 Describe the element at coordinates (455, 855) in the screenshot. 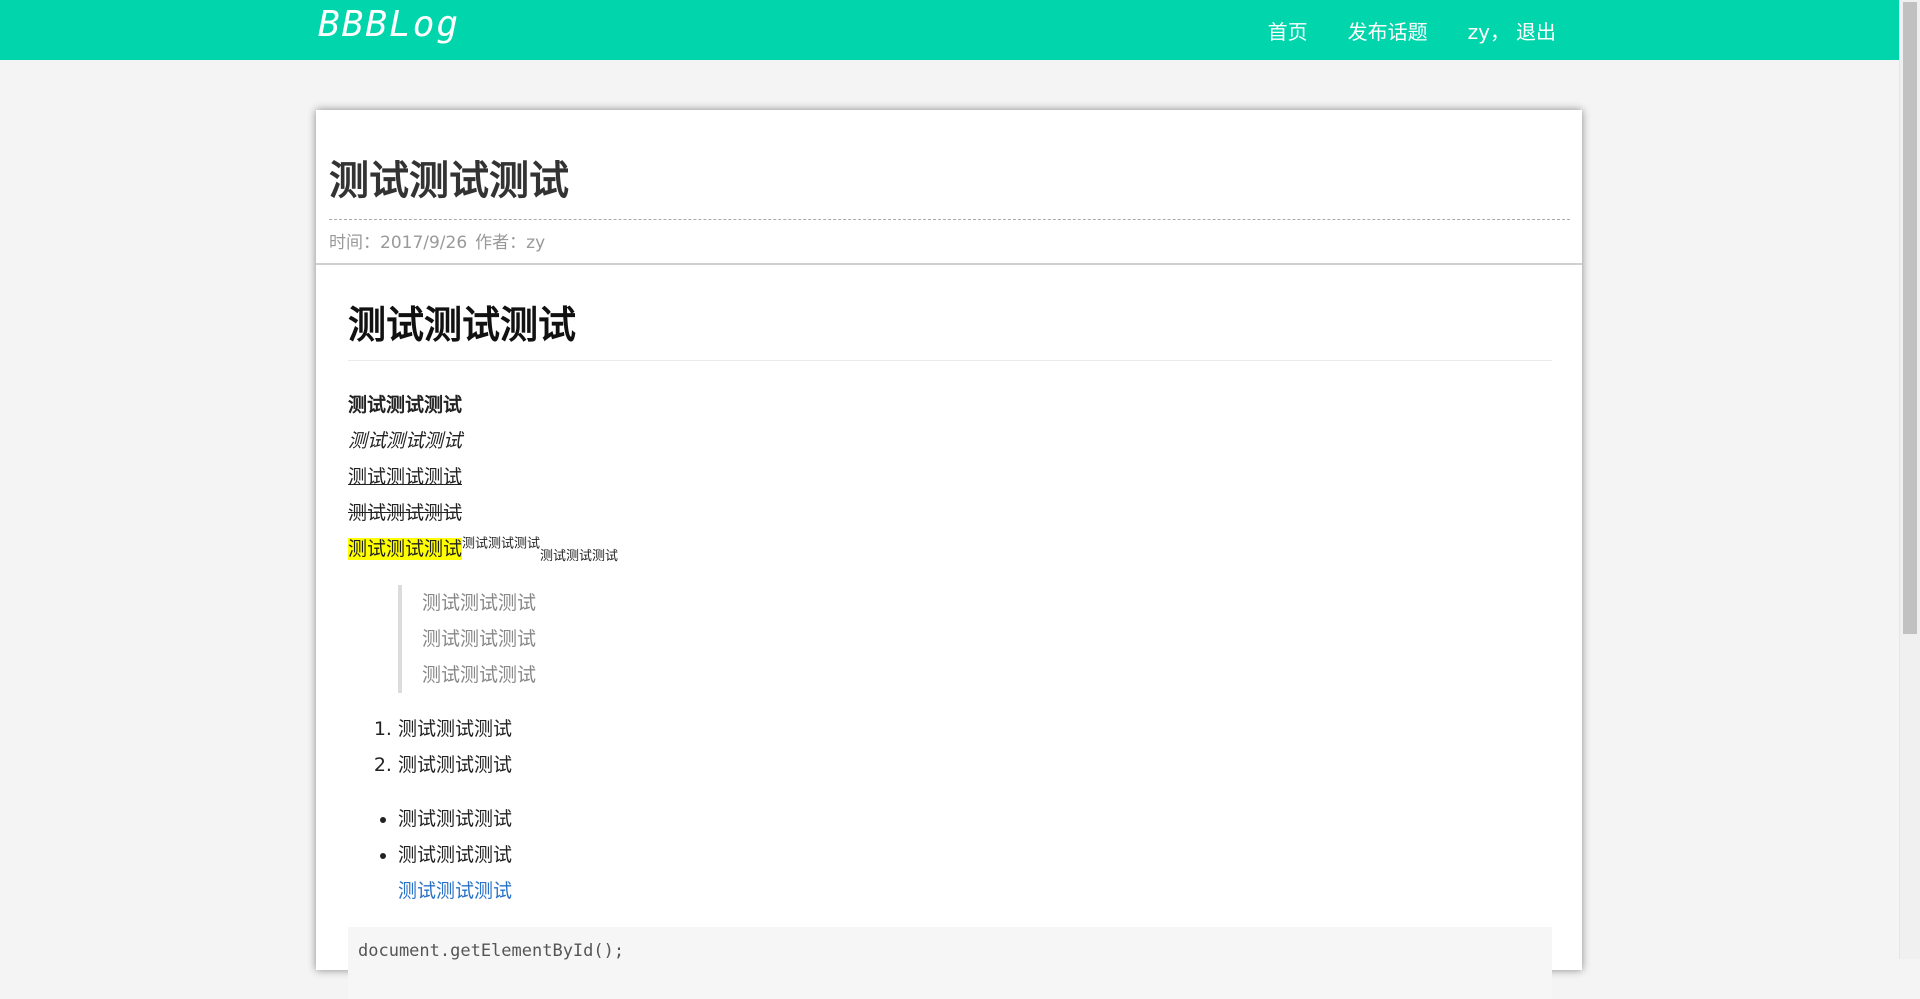

I see `unordered-list-item-text: 测试测试测试` at that location.